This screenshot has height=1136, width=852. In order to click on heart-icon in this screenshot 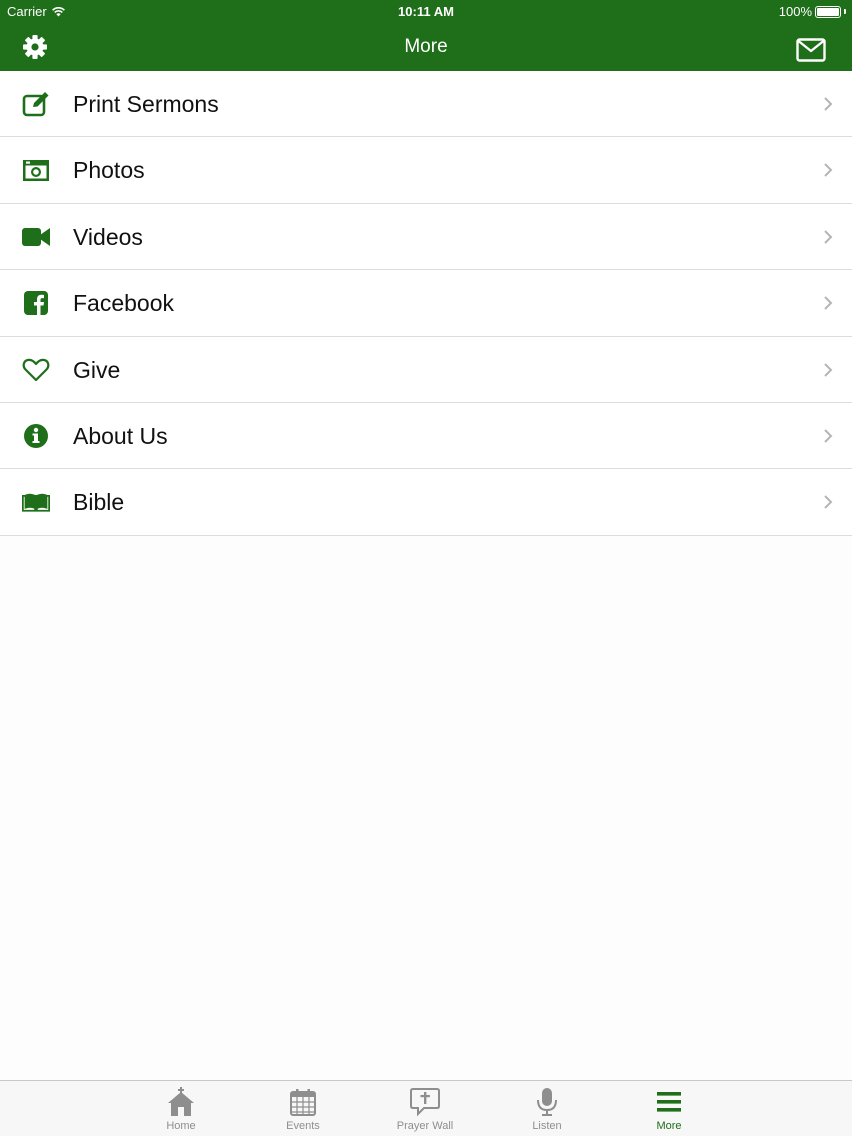, I will do `click(36, 370)`.